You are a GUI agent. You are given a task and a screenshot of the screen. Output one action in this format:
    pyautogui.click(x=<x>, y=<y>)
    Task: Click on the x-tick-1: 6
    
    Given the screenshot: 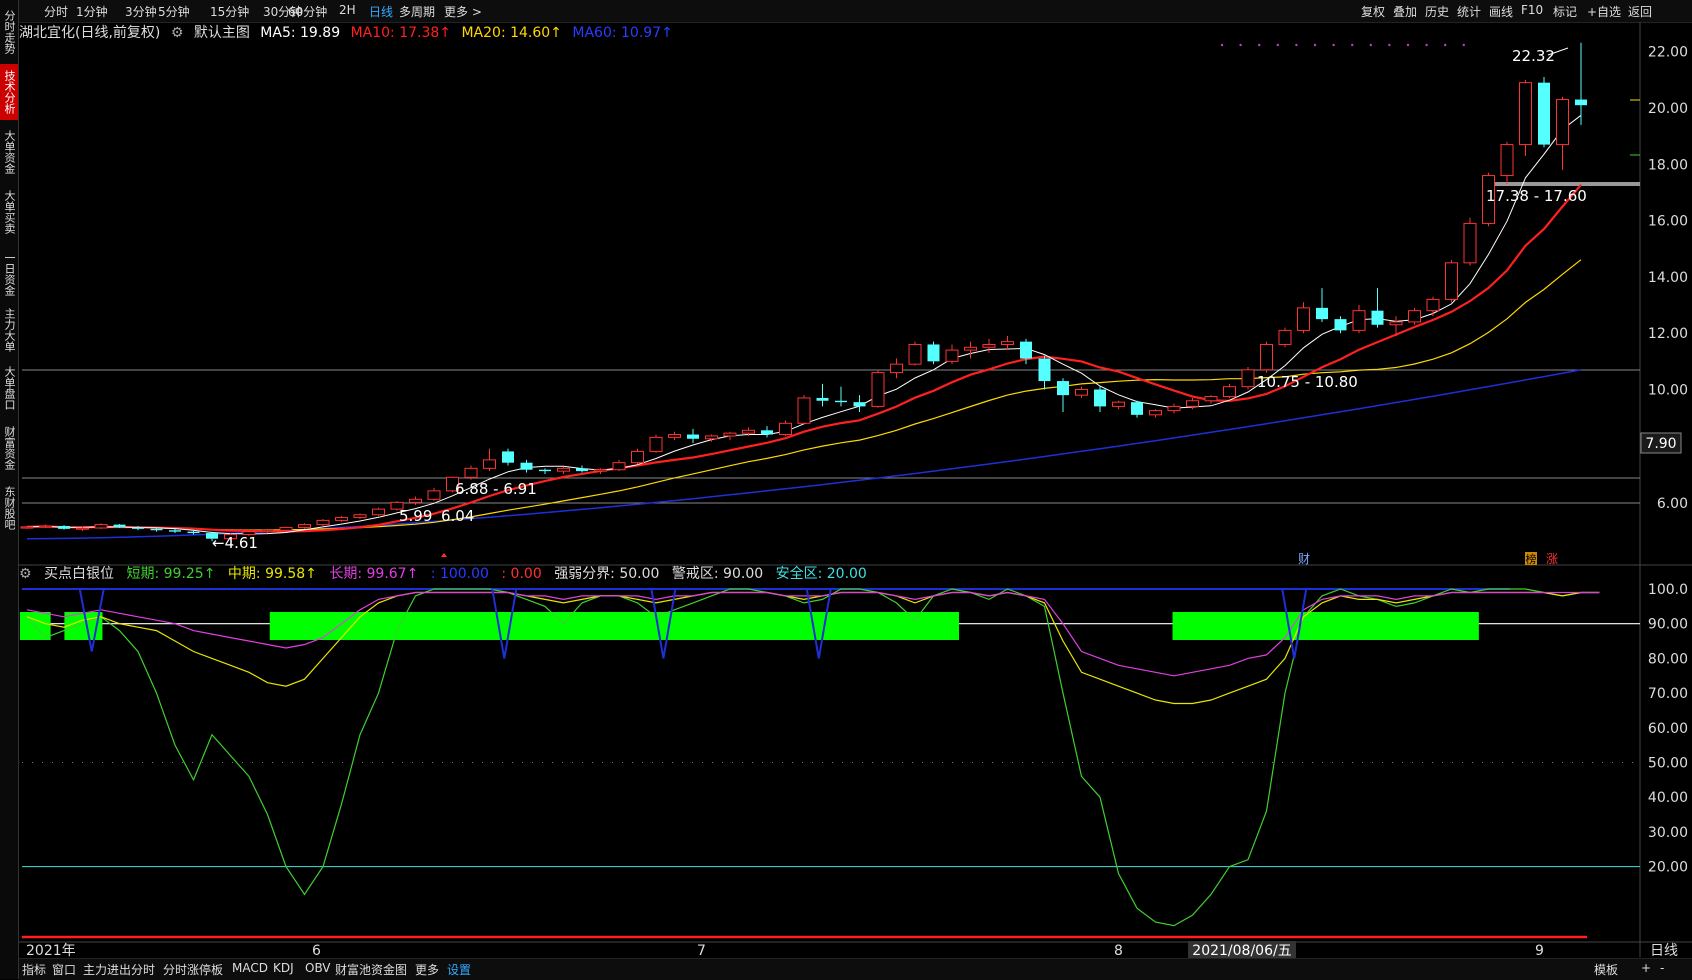 What is the action you would take?
    pyautogui.click(x=316, y=951)
    